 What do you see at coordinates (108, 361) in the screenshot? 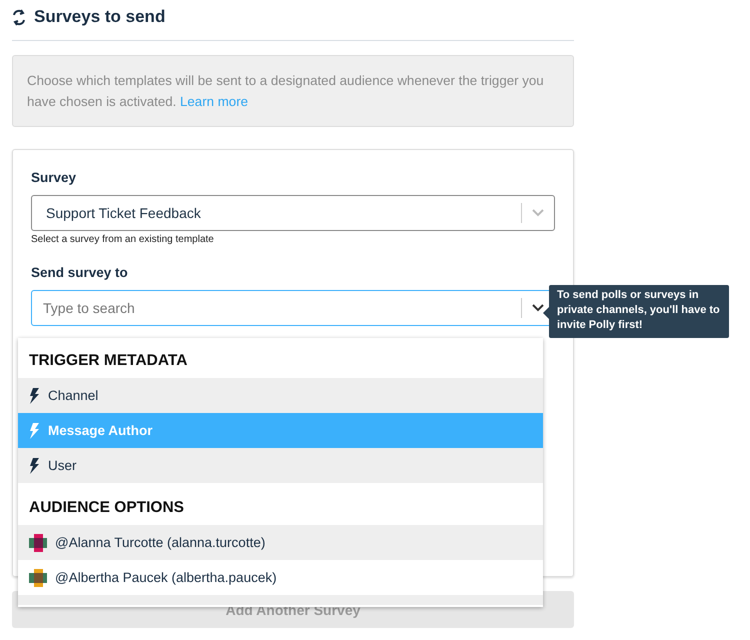
I see `group-heading: TRIGGER METADATA` at bounding box center [108, 361].